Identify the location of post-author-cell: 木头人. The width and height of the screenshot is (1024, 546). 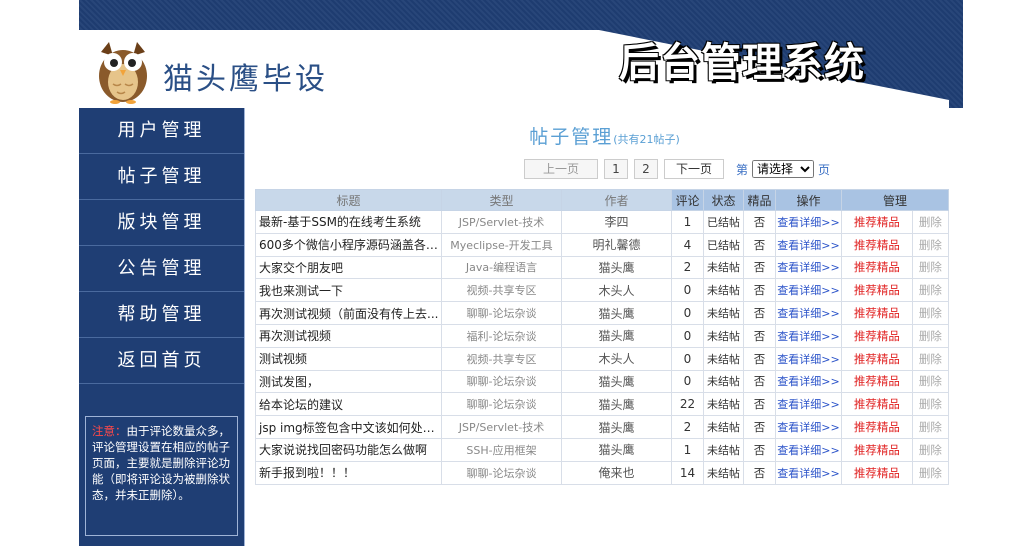
(616, 290).